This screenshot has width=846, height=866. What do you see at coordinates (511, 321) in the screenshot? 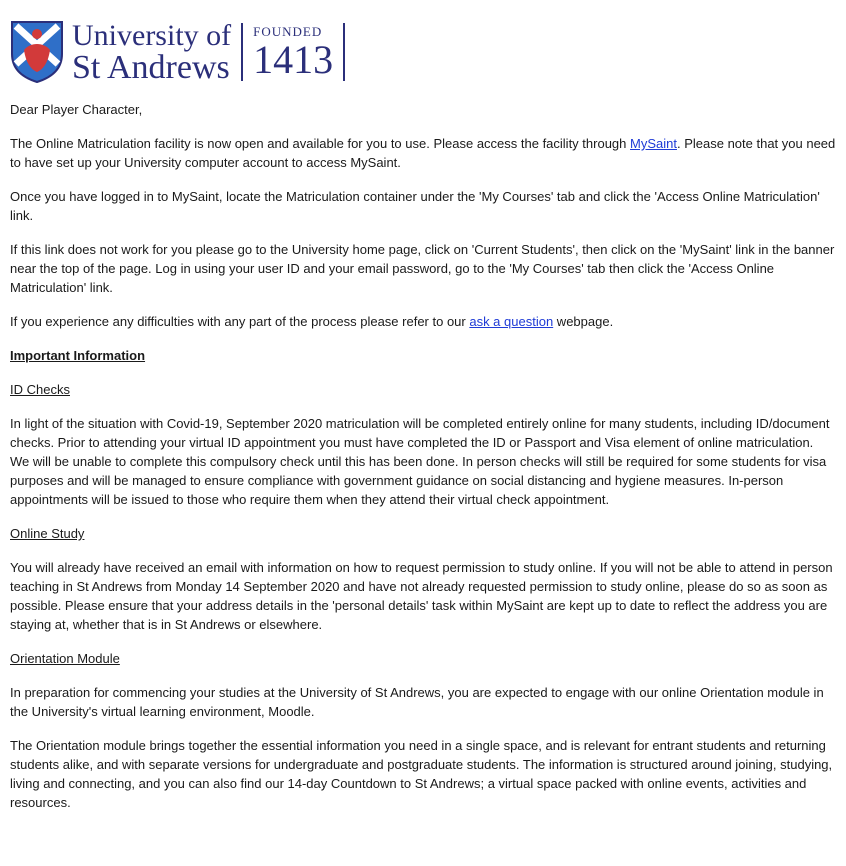
I see `ask-a-question-link: ask a question` at bounding box center [511, 321].